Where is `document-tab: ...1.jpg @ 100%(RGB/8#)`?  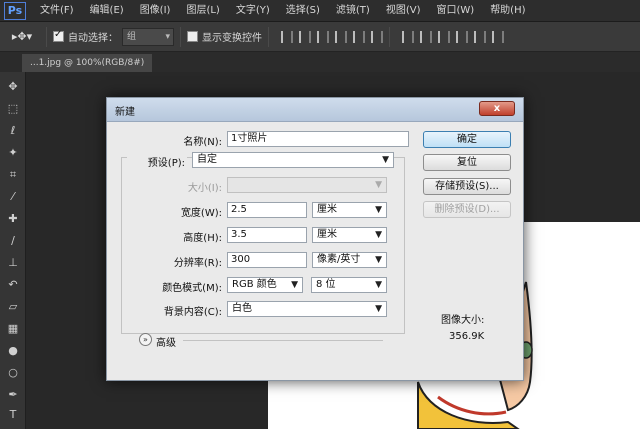 document-tab: ...1.jpg @ 100%(RGB/8#) is located at coordinates (87, 63).